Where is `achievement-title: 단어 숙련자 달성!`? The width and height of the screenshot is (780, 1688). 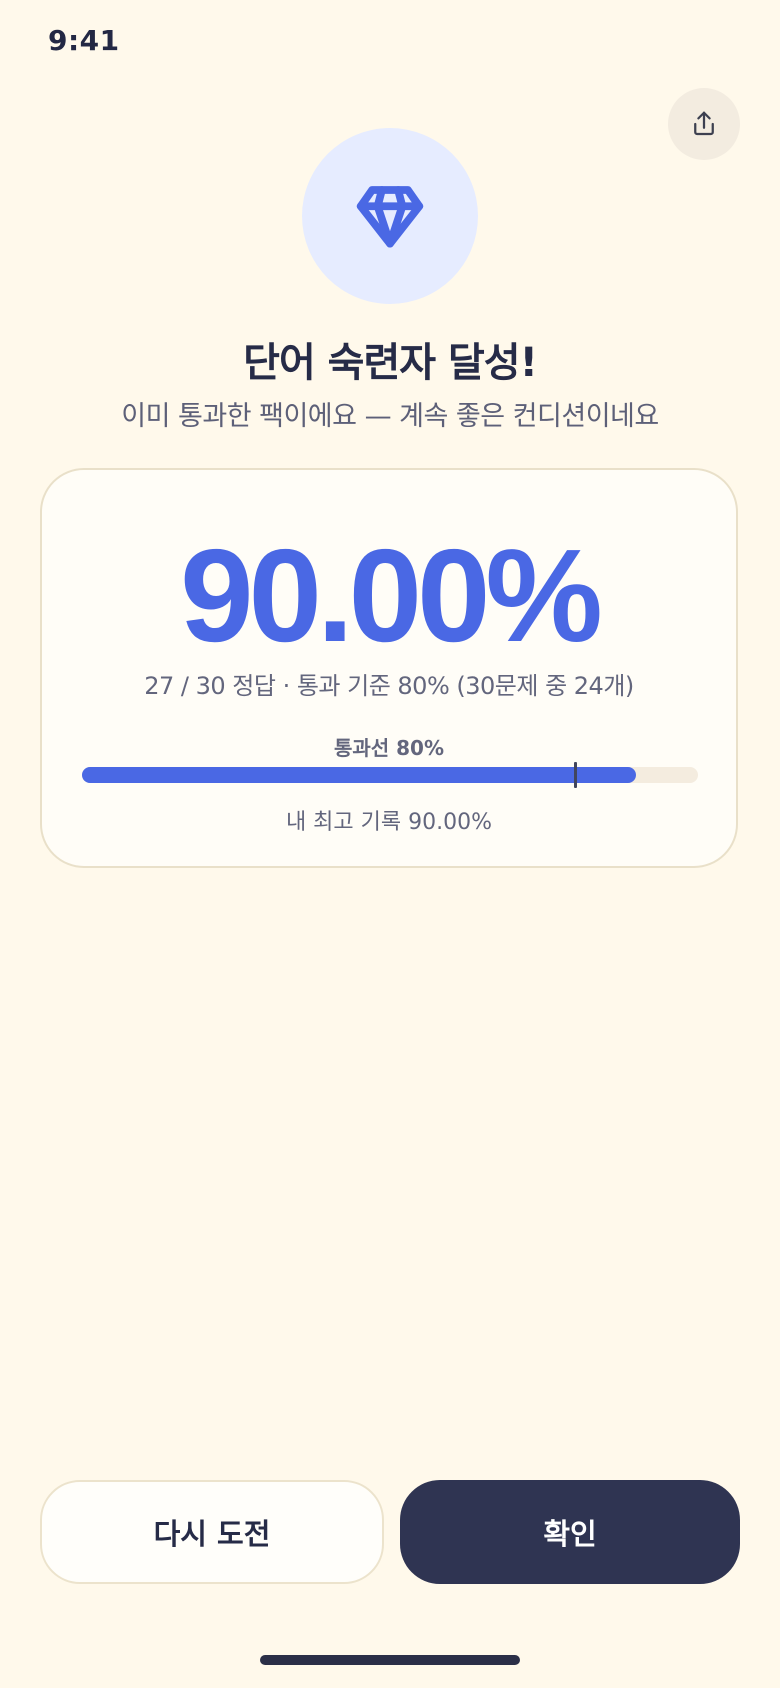
achievement-title: 단어 숙련자 달성! is located at coordinates (390, 363).